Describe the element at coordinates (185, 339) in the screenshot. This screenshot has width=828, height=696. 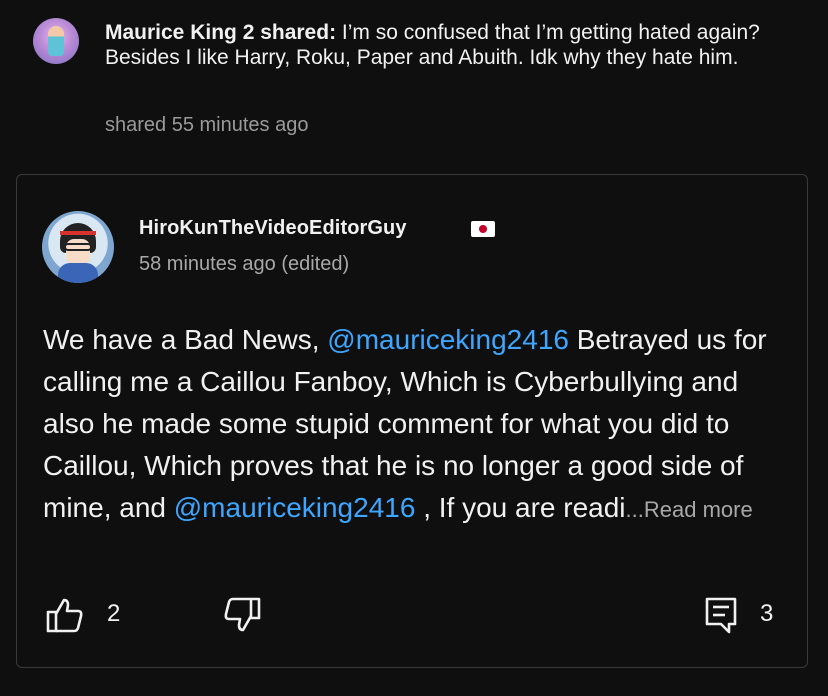
I see `comment-text-part-1: We have a Bad News,` at that location.